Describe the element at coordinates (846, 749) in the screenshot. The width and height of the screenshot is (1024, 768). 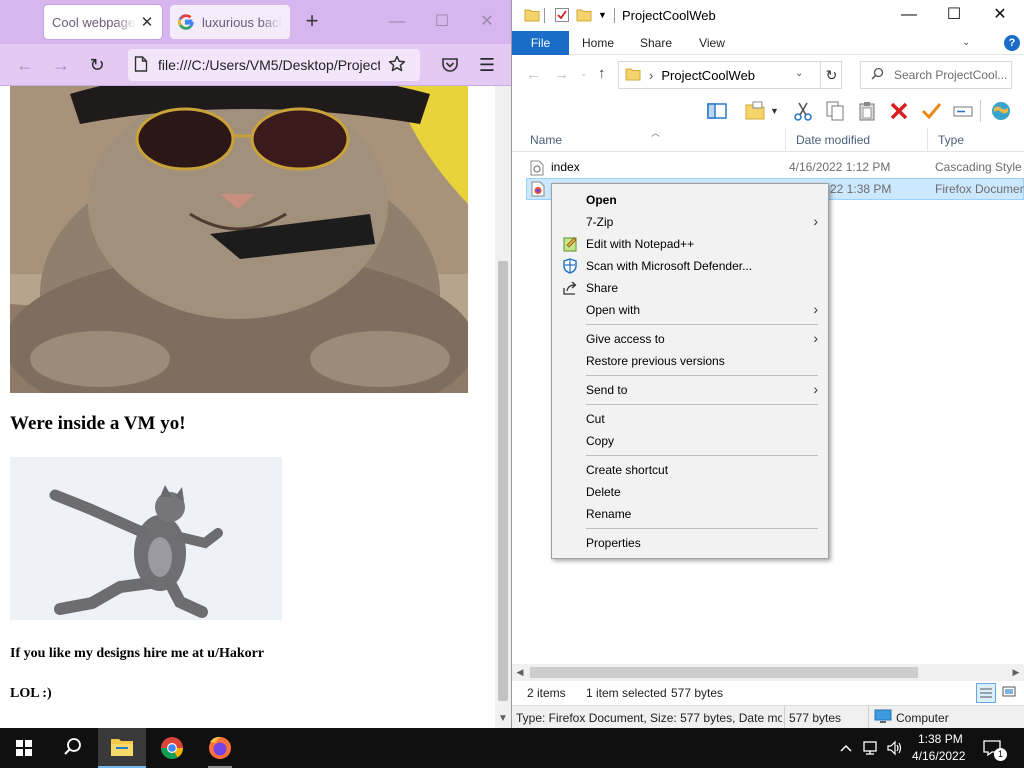
I see `show-hidden-icons-icon` at that location.